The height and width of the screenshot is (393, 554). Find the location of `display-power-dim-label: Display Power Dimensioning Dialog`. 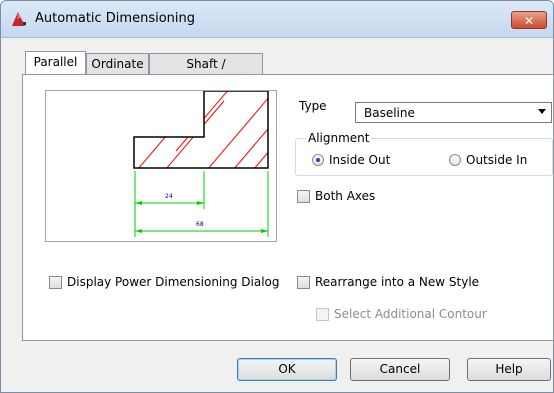

display-power-dim-label: Display Power Dimensioning Dialog is located at coordinates (173, 282).